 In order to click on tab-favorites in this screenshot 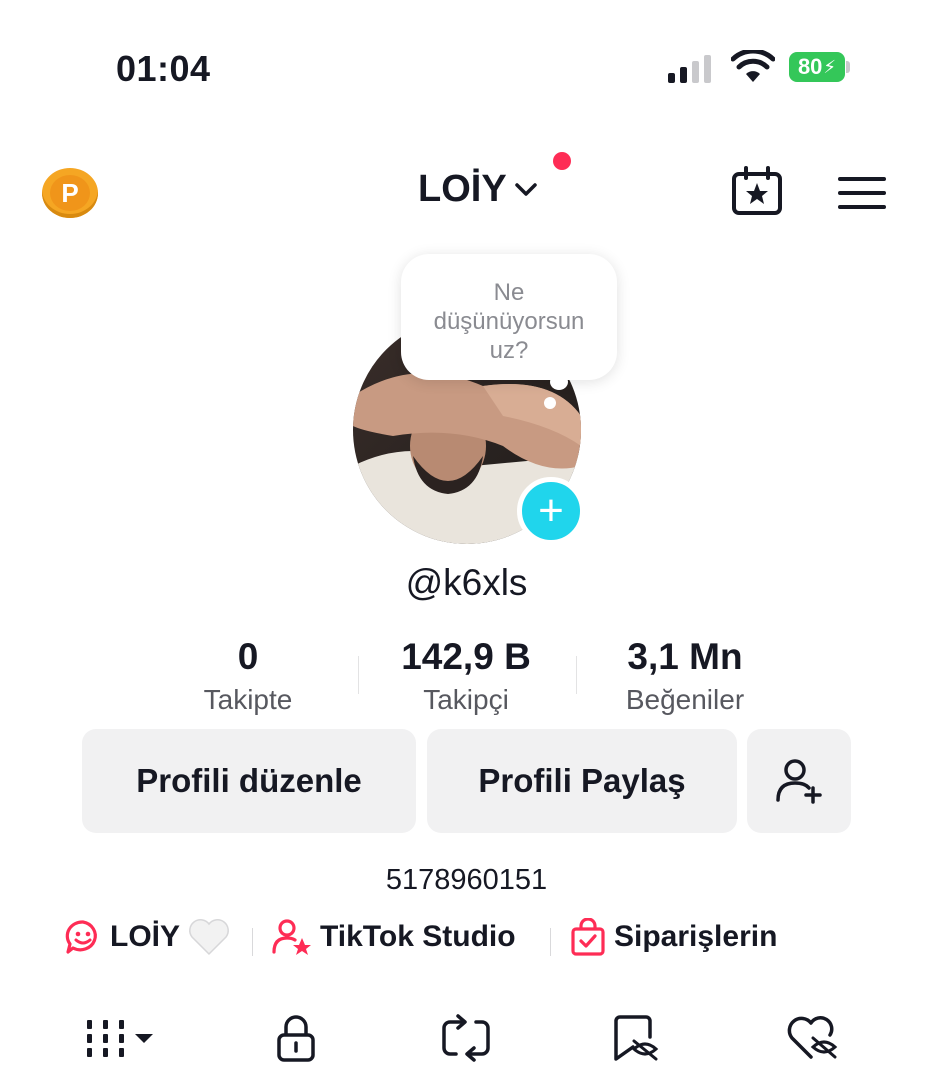, I will do `click(636, 1038)`.